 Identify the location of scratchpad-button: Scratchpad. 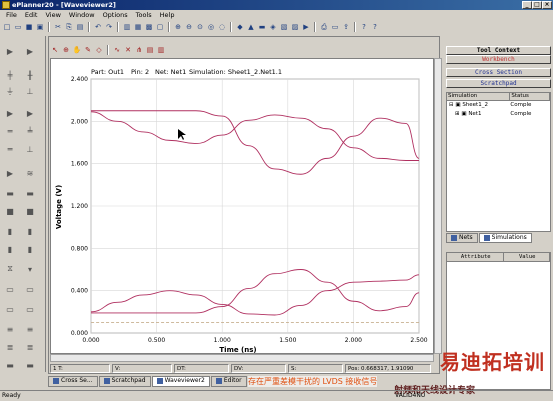
(498, 83).